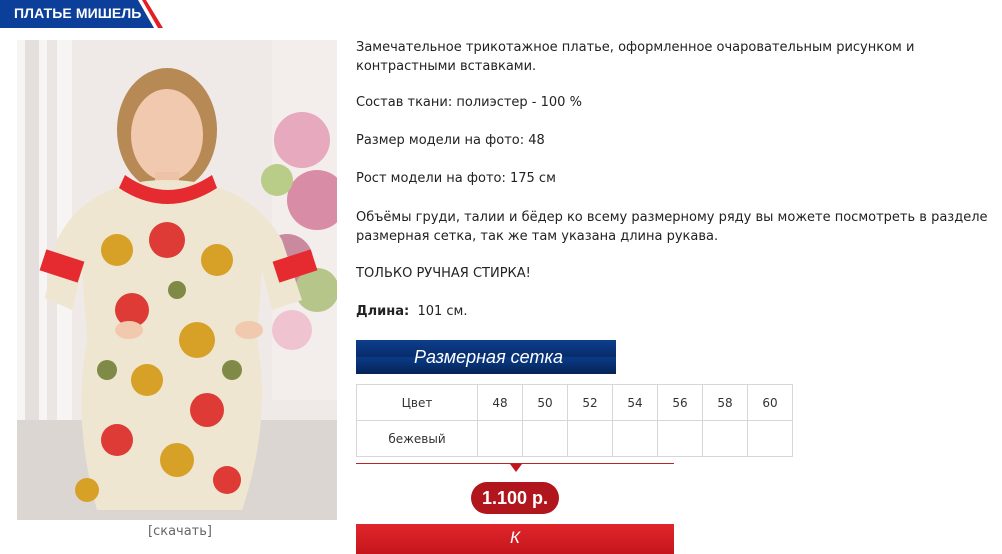  Describe the element at coordinates (456, 178) in the screenshot. I see `model-height: Рост модели на фото: 175 см` at that location.